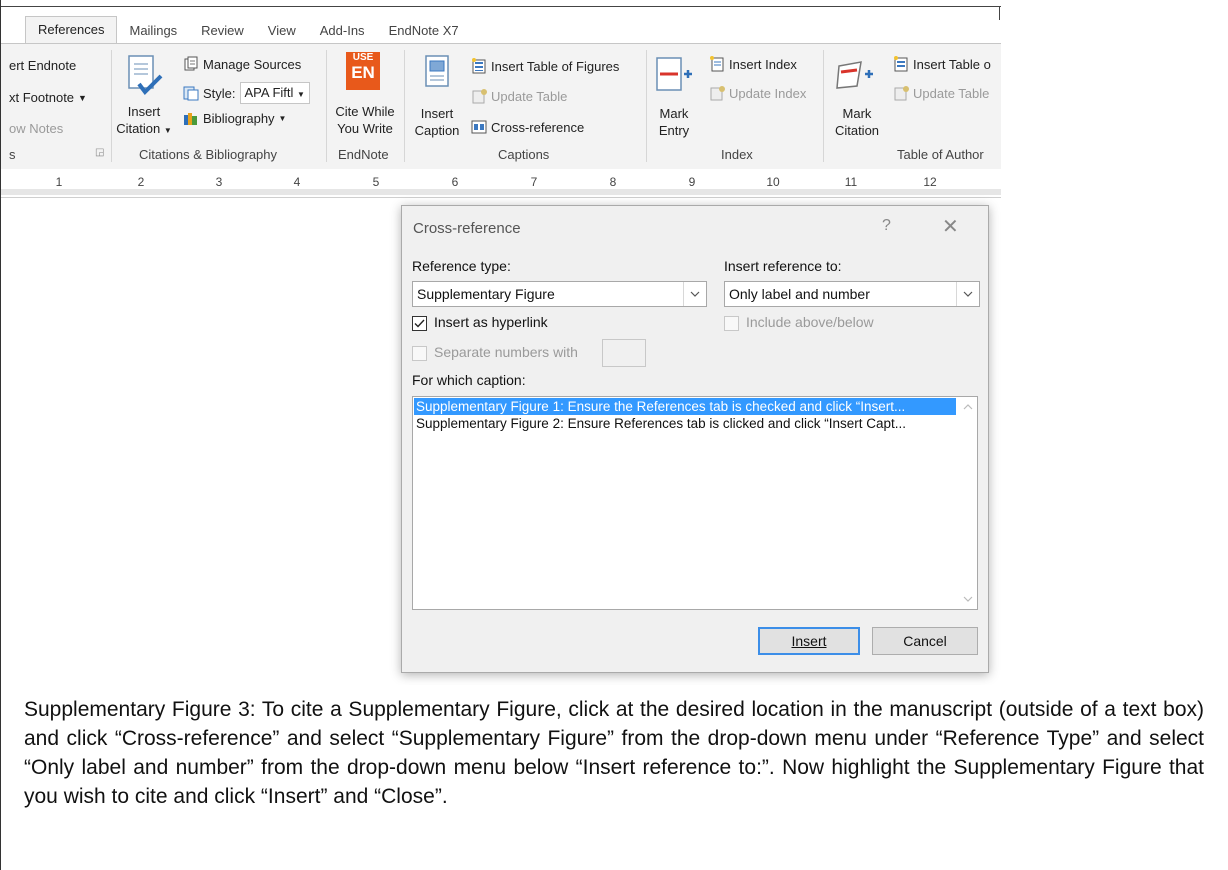 The width and height of the screenshot is (1228, 870). I want to click on tab-view: View, so click(282, 31).